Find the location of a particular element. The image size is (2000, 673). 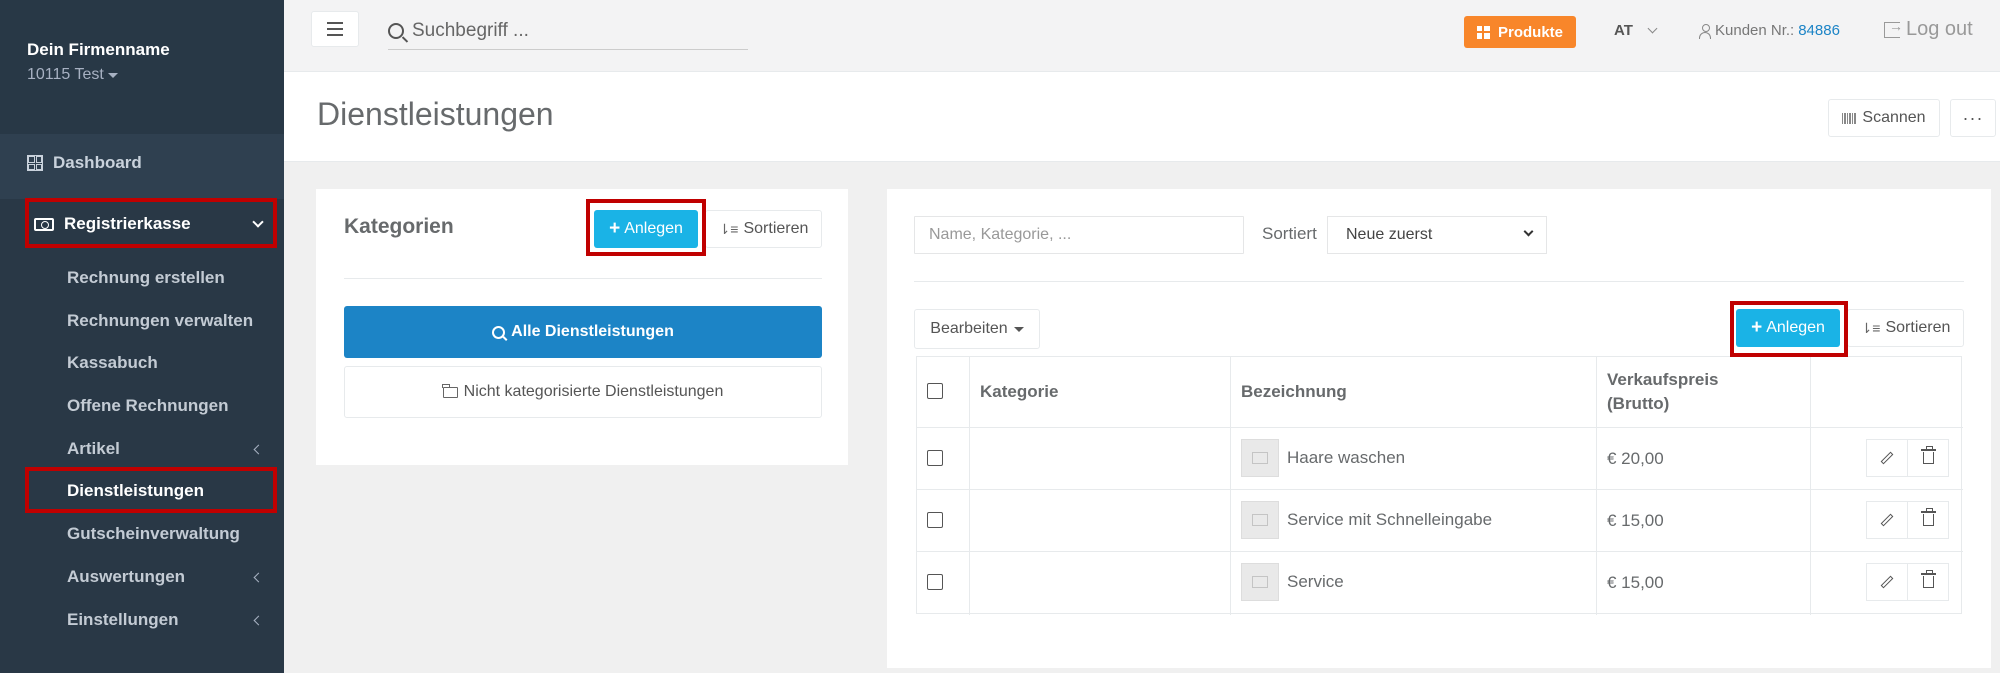

sidebar-item-einstellungen: Einstellungen is located at coordinates (151, 620).